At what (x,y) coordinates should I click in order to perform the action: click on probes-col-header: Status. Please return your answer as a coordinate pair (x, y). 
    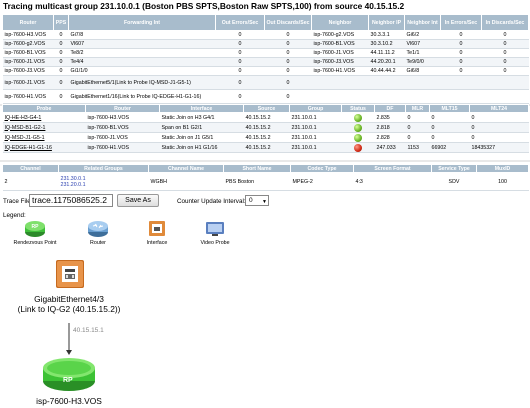
    Looking at the image, I should click on (358, 108).